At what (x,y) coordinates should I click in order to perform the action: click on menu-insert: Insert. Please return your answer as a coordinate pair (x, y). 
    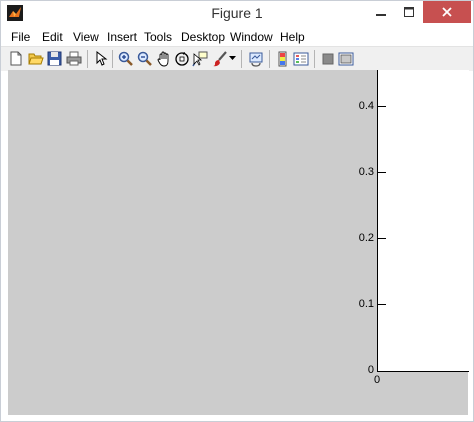
    Looking at the image, I should click on (122, 37).